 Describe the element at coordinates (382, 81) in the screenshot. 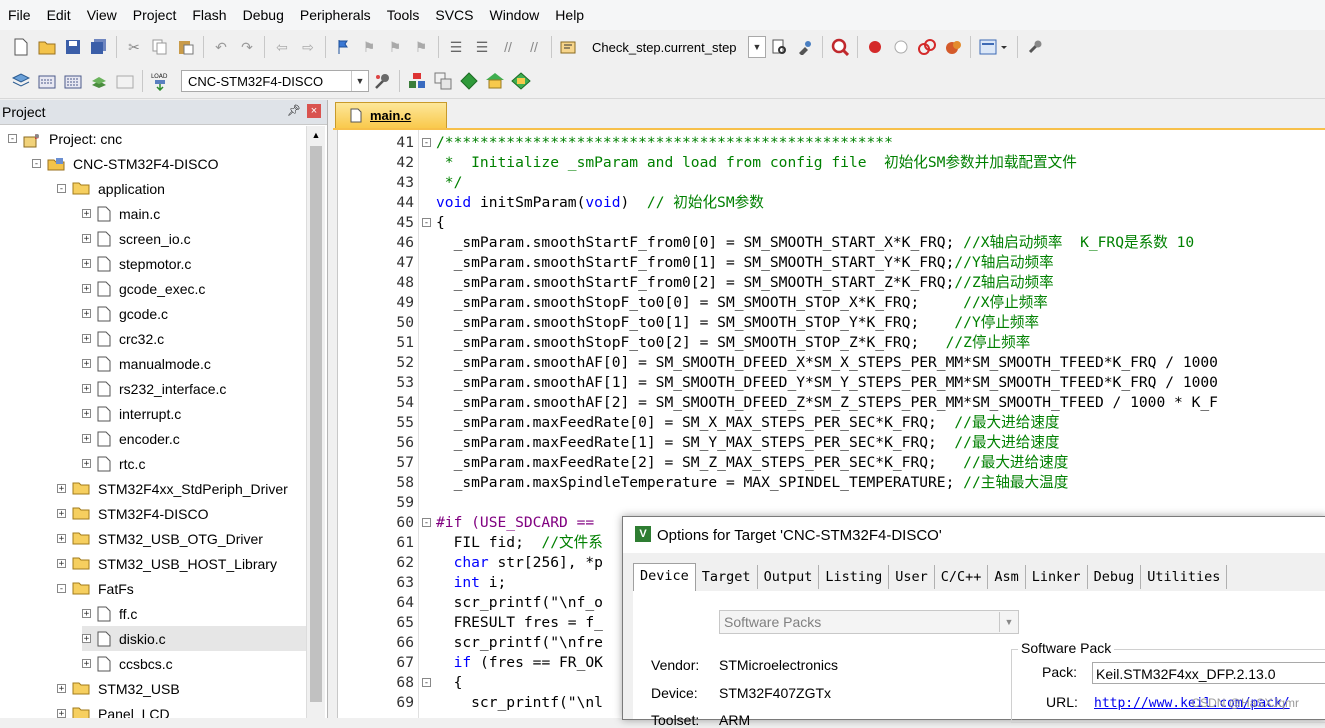

I see `target-options-icon` at that location.